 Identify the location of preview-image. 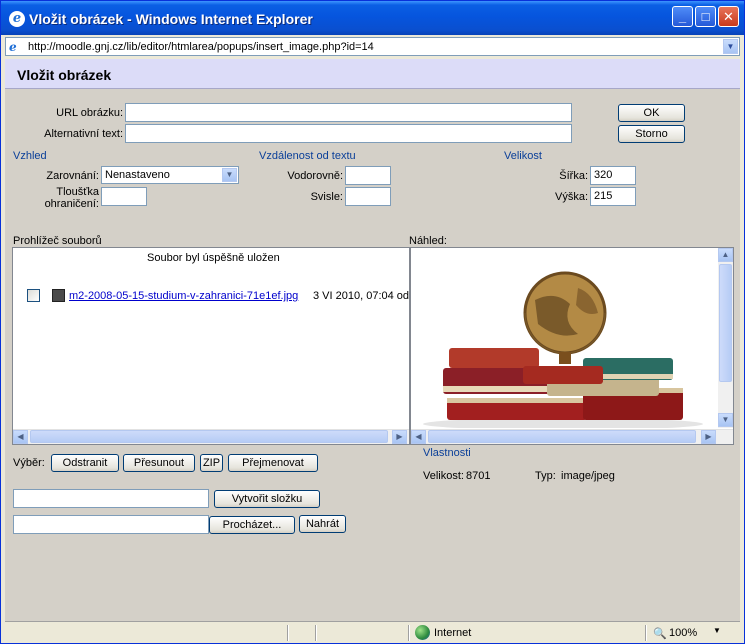
(565, 338).